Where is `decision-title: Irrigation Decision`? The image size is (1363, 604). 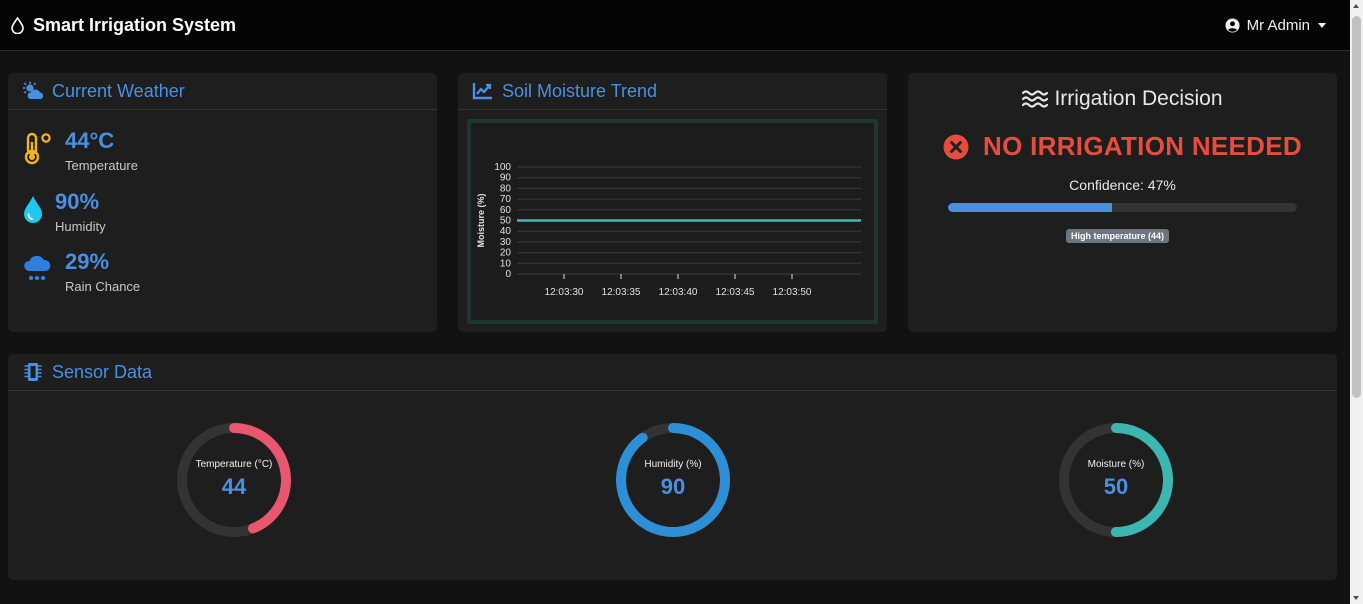 decision-title: Irrigation Decision is located at coordinates (1138, 98).